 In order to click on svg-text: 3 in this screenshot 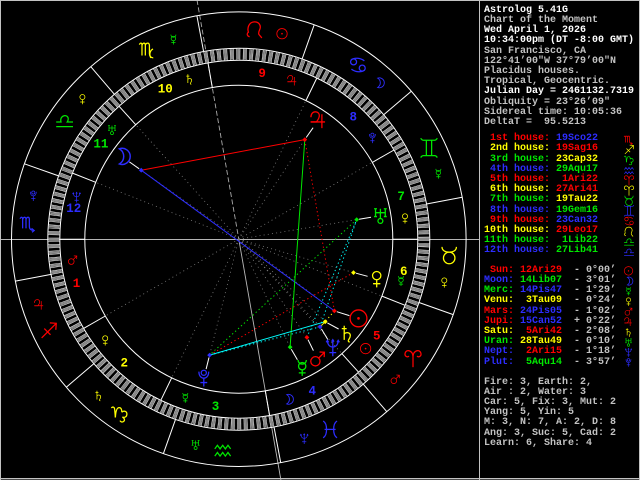, I will do `click(216, 407)`.